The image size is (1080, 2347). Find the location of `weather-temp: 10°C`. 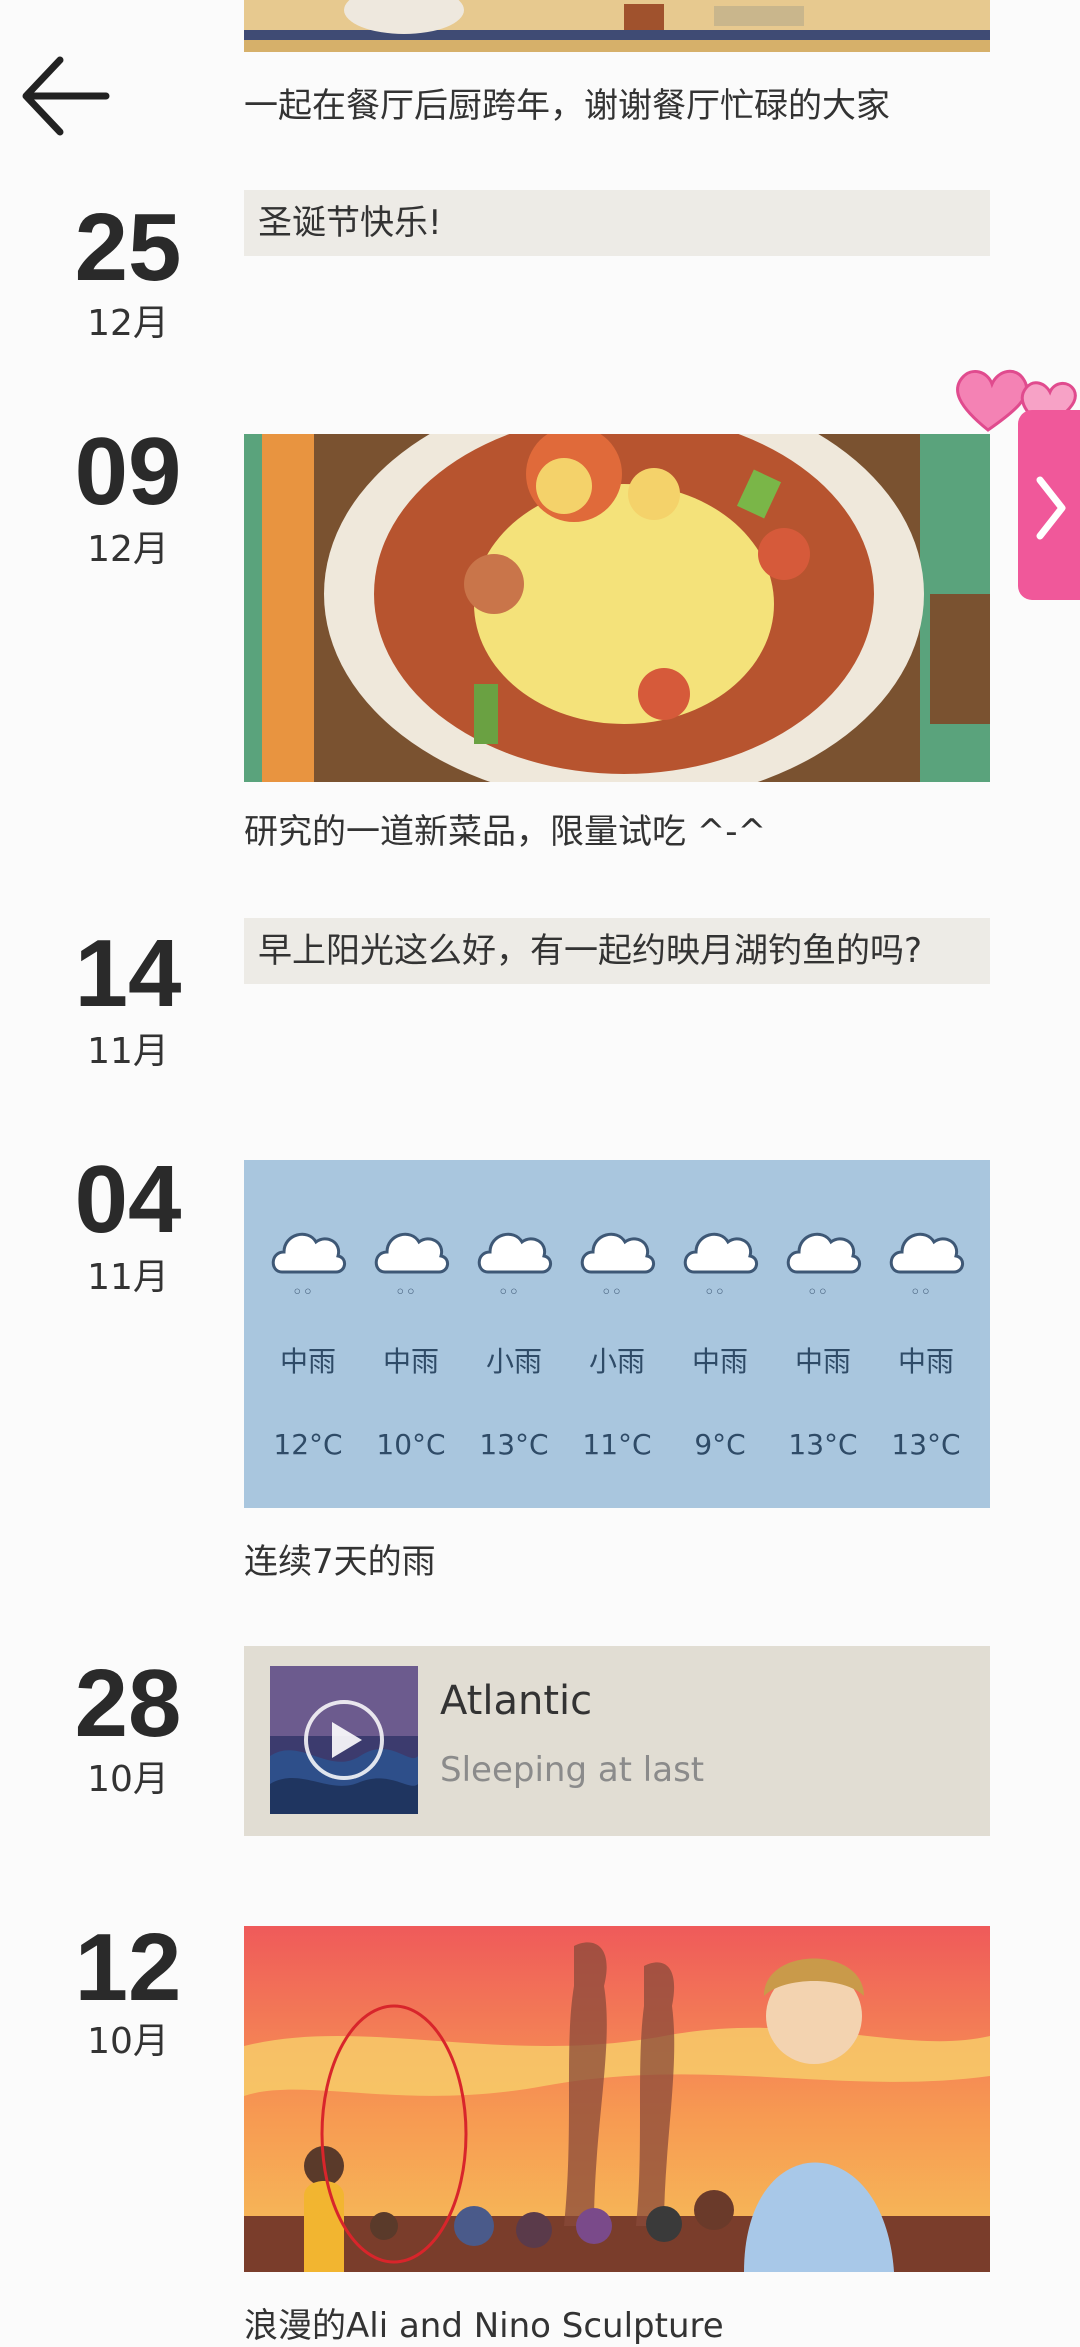

weather-temp: 10°C is located at coordinates (411, 1444).